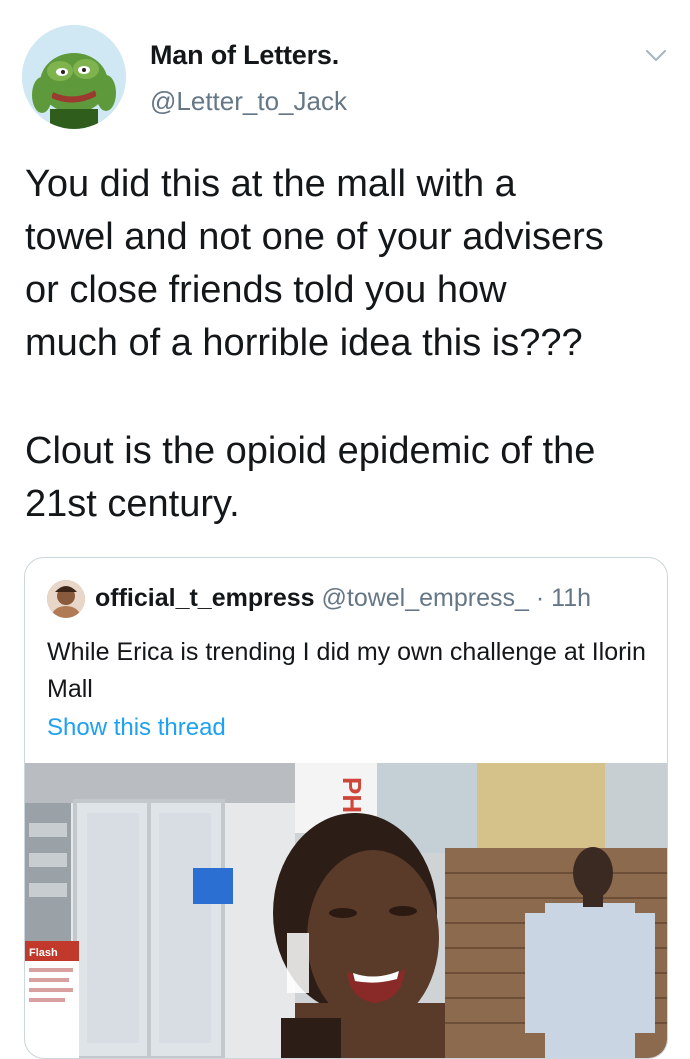 This screenshot has height=1059, width=690. What do you see at coordinates (43, 953) in the screenshot?
I see `flash-sign-text: Flash` at bounding box center [43, 953].